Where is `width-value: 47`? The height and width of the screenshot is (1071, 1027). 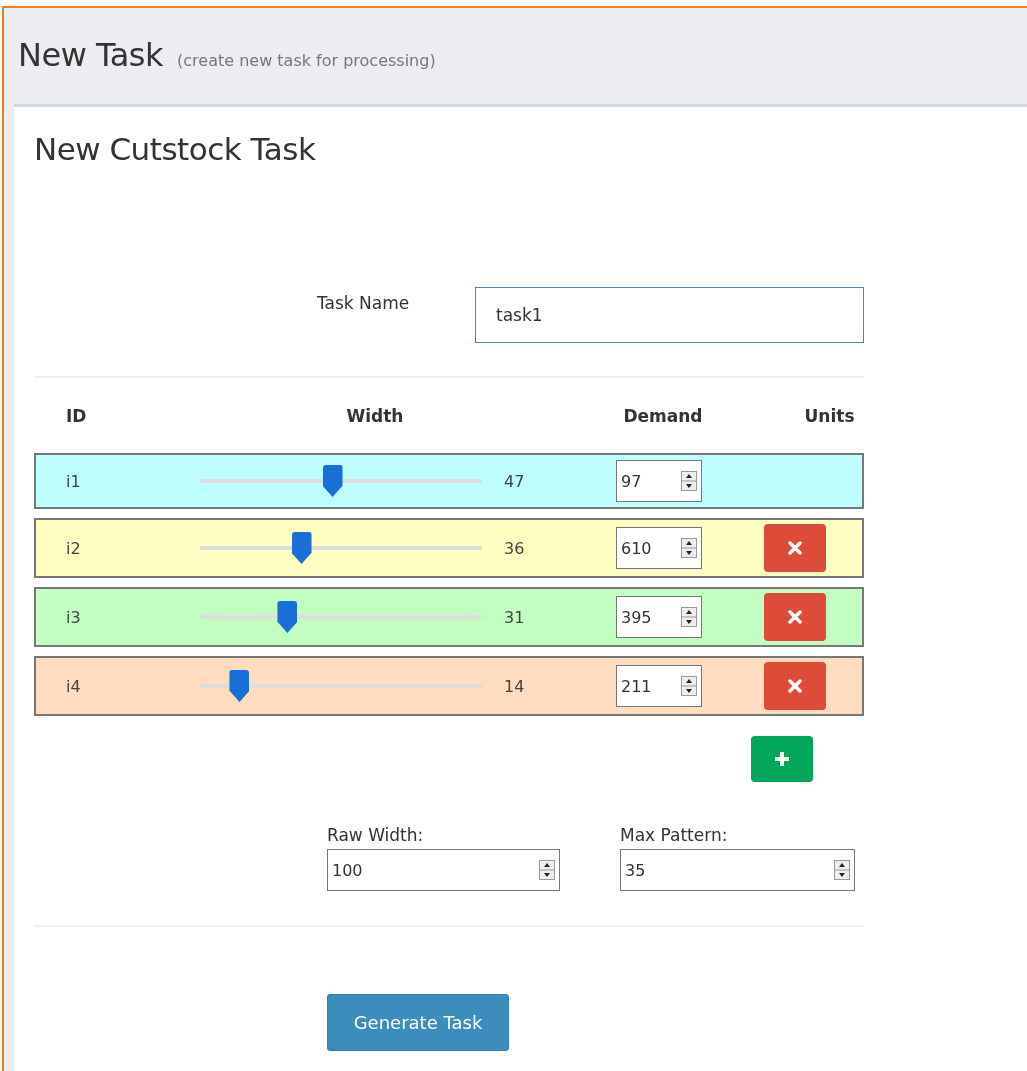 width-value: 47 is located at coordinates (515, 481).